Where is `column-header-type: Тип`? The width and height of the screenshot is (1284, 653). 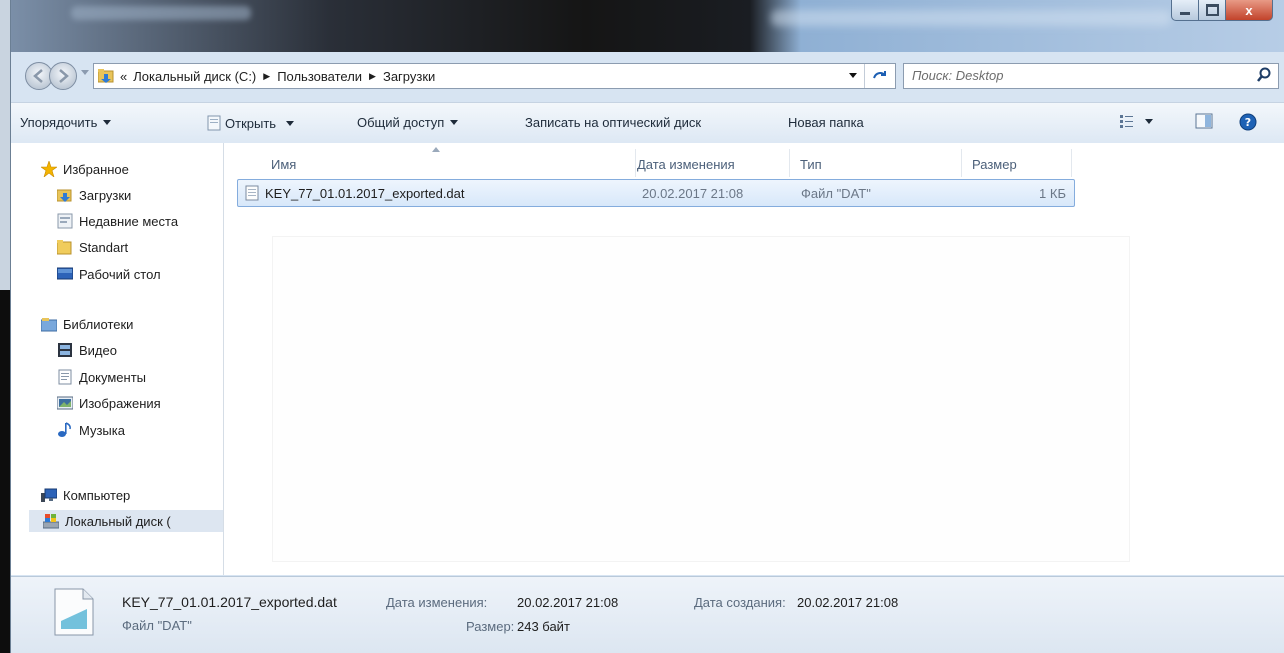 column-header-type: Тип is located at coordinates (811, 164).